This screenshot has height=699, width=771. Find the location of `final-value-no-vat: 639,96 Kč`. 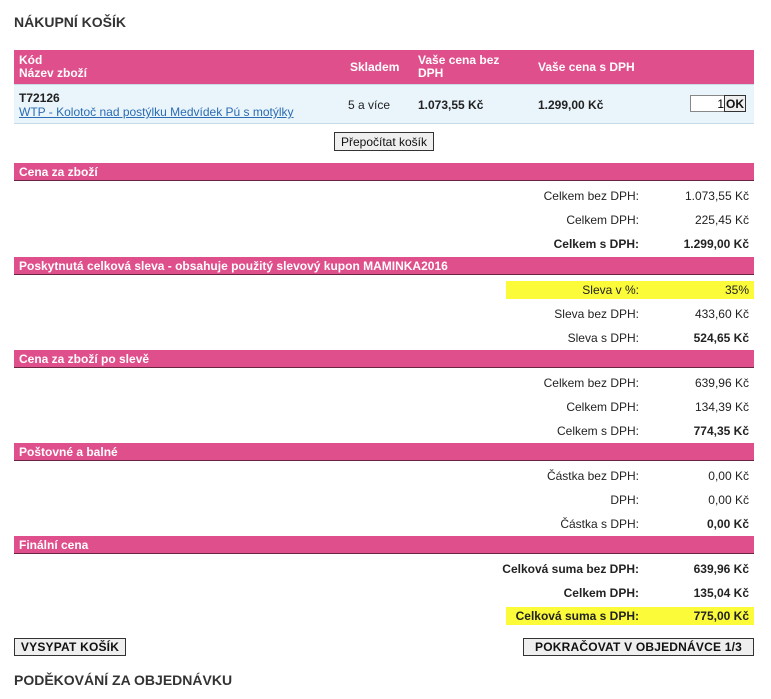

final-value-no-vat: 639,96 Kč is located at coordinates (721, 569).